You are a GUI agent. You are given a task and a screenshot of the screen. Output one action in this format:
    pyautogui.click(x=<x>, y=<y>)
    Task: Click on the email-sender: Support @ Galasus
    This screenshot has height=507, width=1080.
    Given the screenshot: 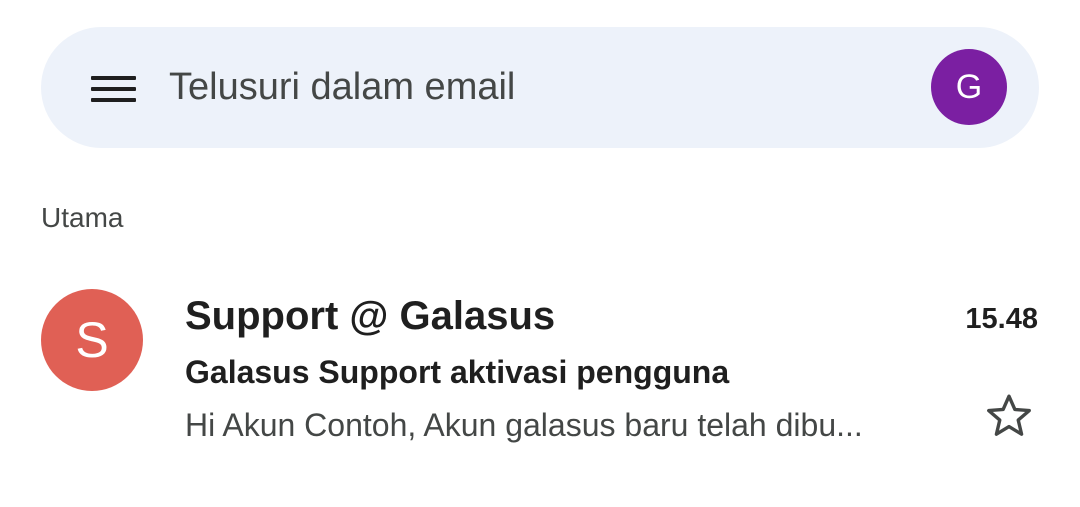 What is the action you would take?
    pyautogui.click(x=370, y=316)
    